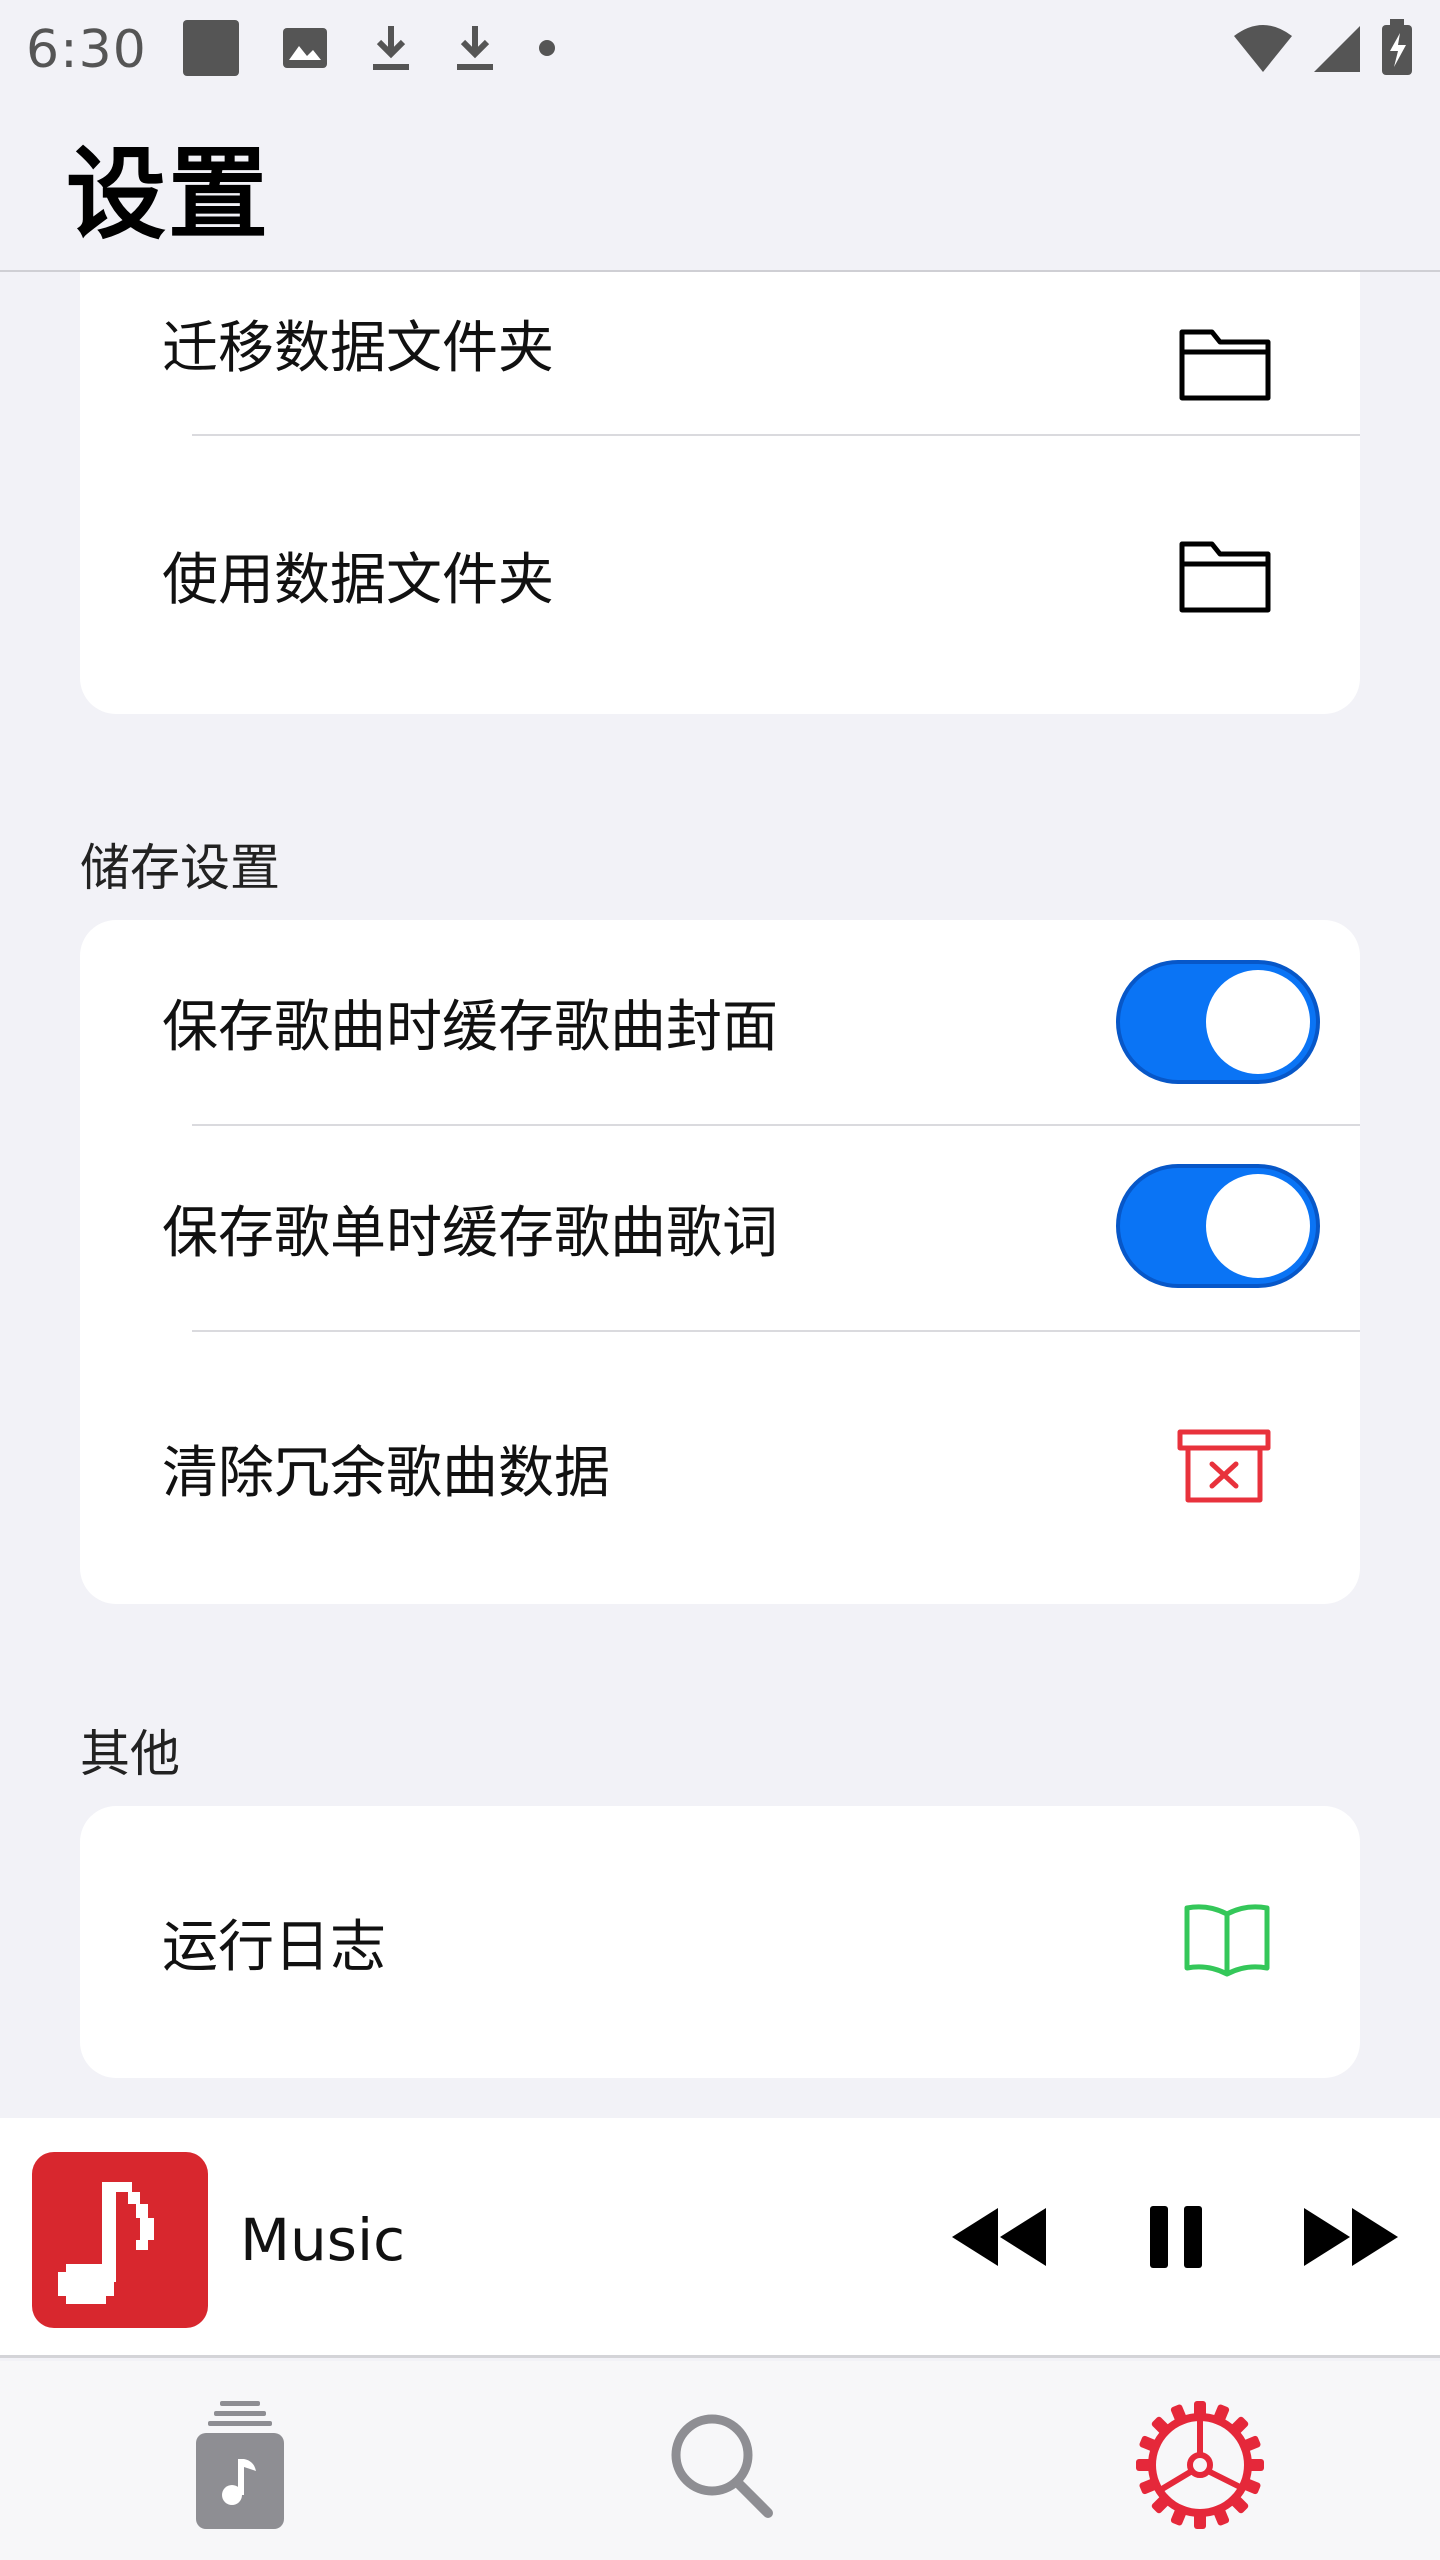  Describe the element at coordinates (720, 2238) in the screenshot. I see `mini-player: Music` at that location.